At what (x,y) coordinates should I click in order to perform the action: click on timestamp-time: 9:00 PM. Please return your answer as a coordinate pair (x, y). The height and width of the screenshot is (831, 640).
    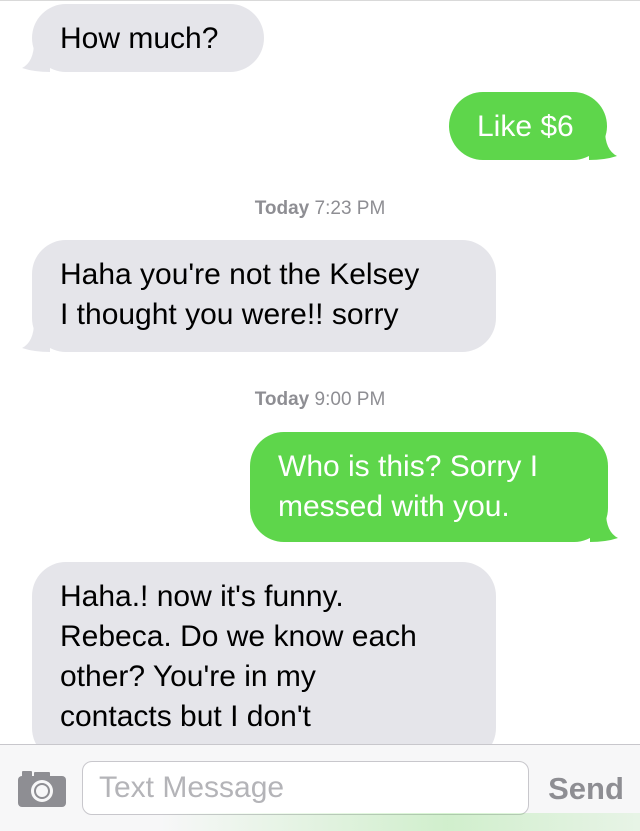
    Looking at the image, I should click on (350, 399).